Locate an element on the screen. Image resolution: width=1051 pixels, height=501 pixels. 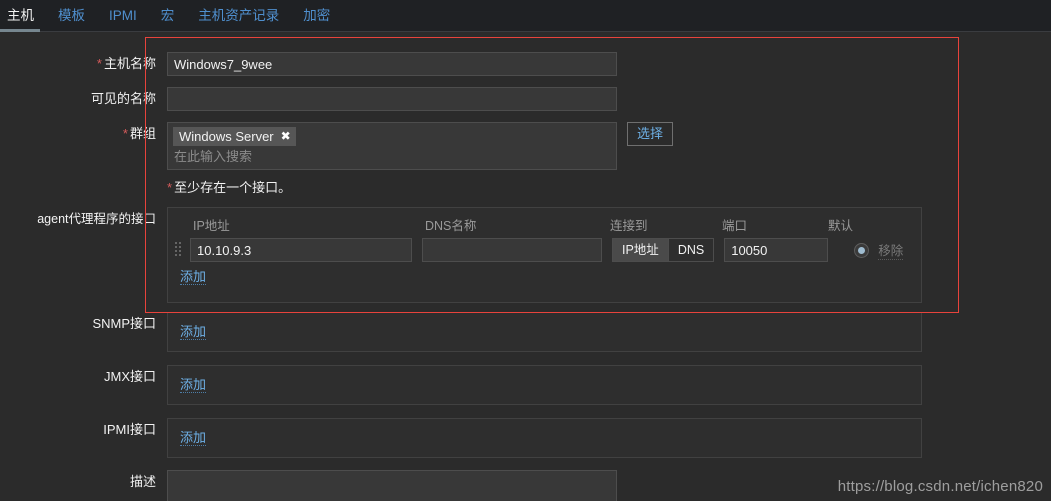
interface-default-cell: 移除 is located at coordinates (879, 250).